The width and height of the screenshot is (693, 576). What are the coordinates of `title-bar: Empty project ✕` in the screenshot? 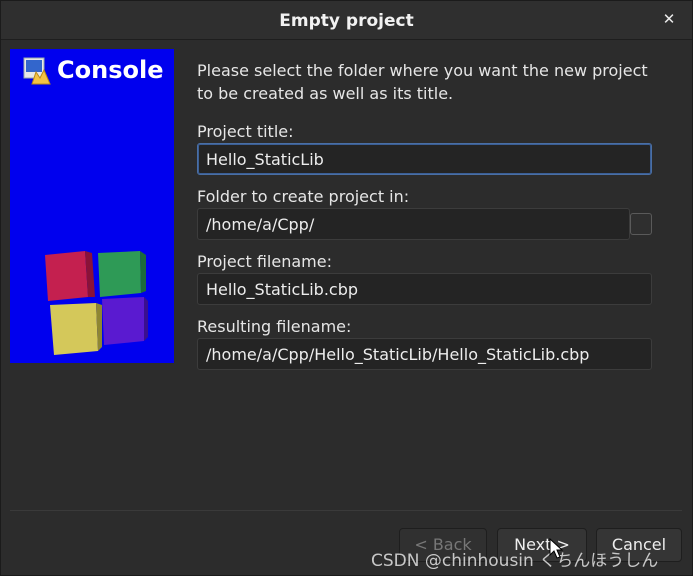 It's located at (346, 20).